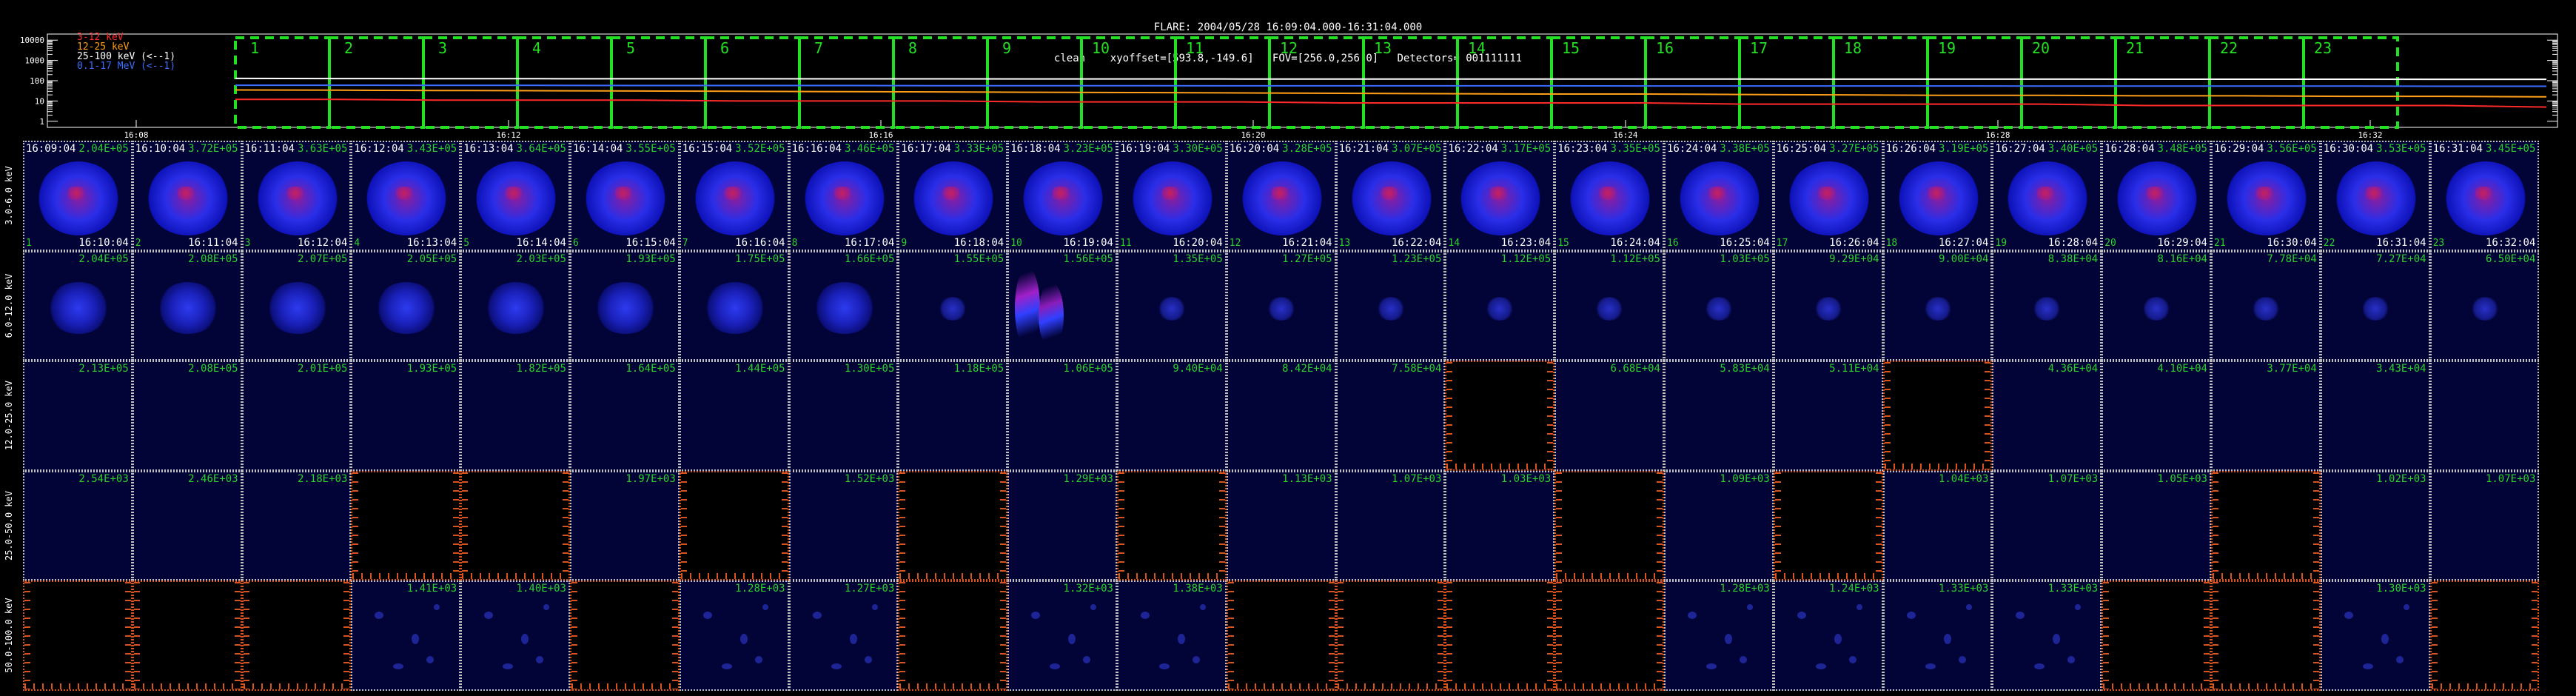  Describe the element at coordinates (541, 369) in the screenshot. I see `panel-flux: 1.82E+05` at that location.